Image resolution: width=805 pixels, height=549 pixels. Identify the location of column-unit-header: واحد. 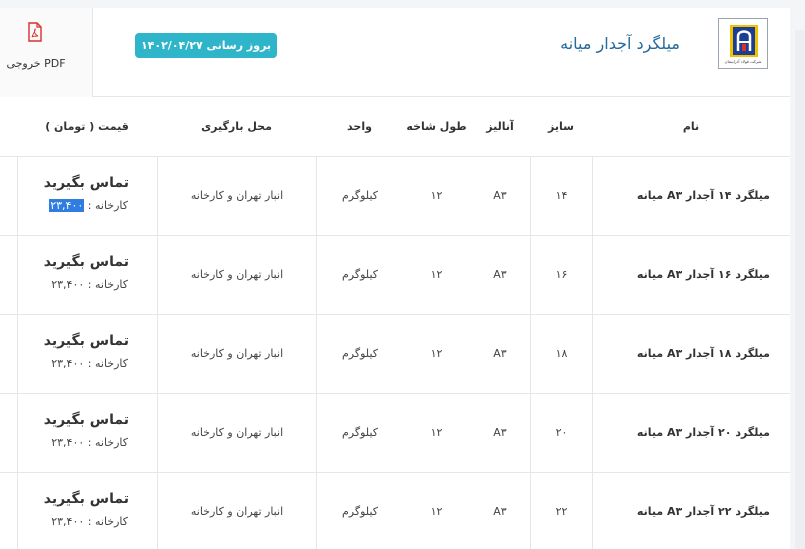
(359, 127).